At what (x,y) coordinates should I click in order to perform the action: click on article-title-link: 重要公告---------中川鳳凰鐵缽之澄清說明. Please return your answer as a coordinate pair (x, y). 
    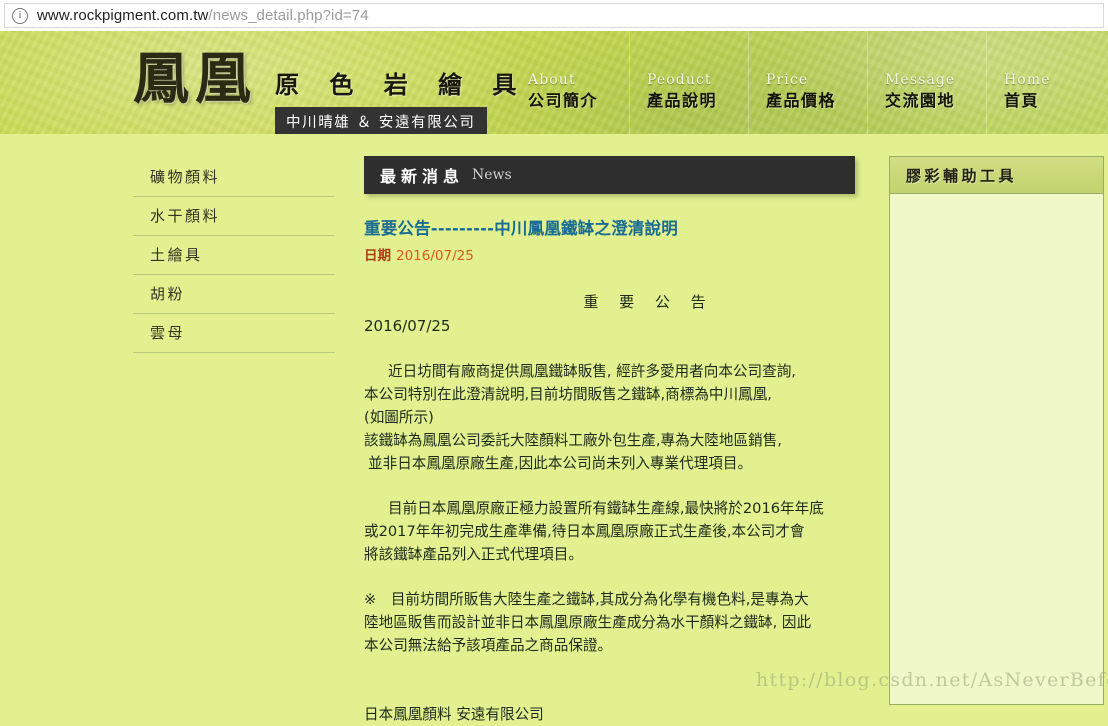
    Looking at the image, I should click on (609, 229).